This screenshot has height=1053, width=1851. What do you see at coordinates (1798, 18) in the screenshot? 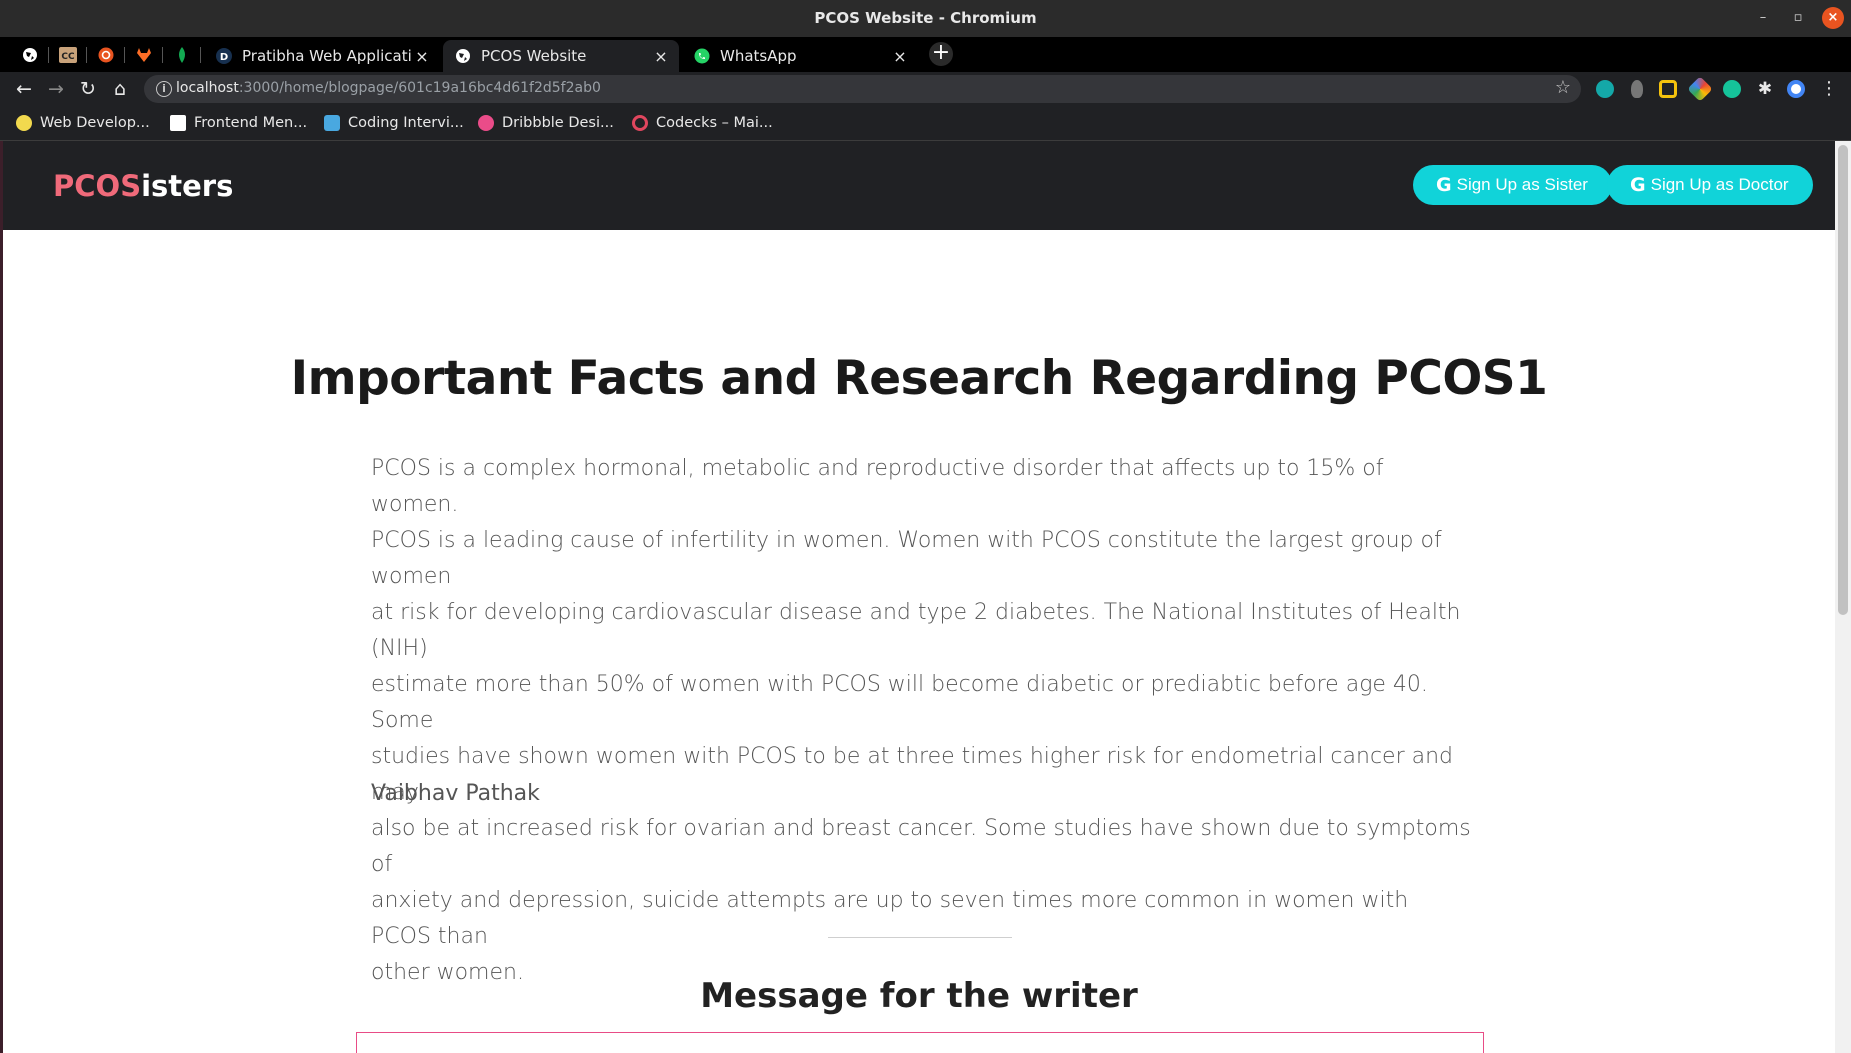
I see `restore-icon: ▫` at bounding box center [1798, 18].